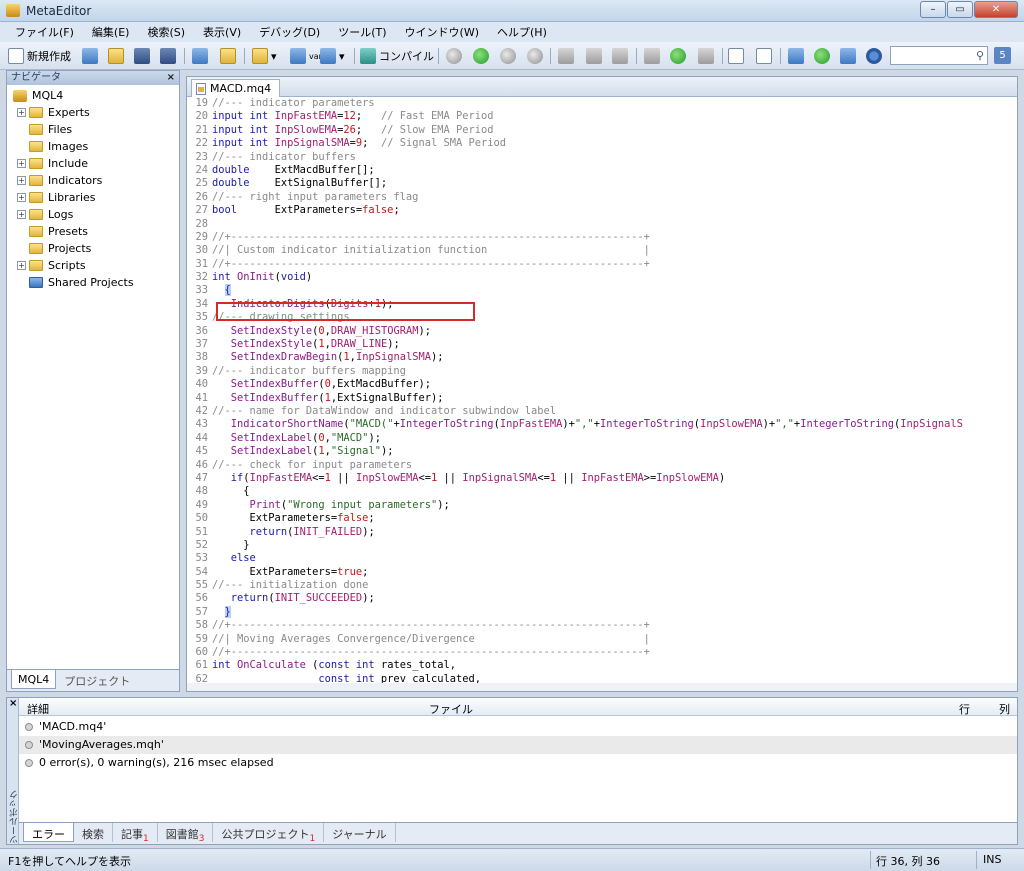 The width and height of the screenshot is (1024, 871). What do you see at coordinates (93, 197) in the screenshot?
I see `tree-item-libraries: + Libraries` at bounding box center [93, 197].